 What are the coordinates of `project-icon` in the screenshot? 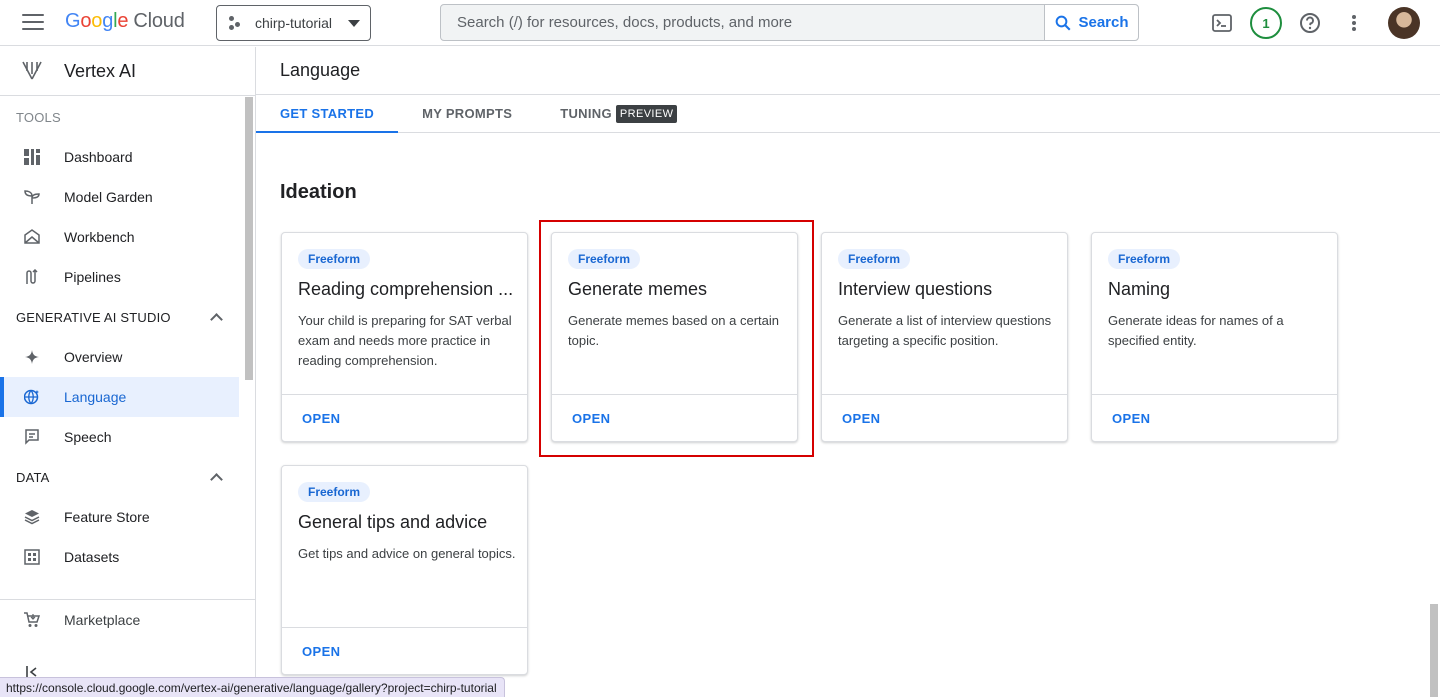 It's located at (237, 23).